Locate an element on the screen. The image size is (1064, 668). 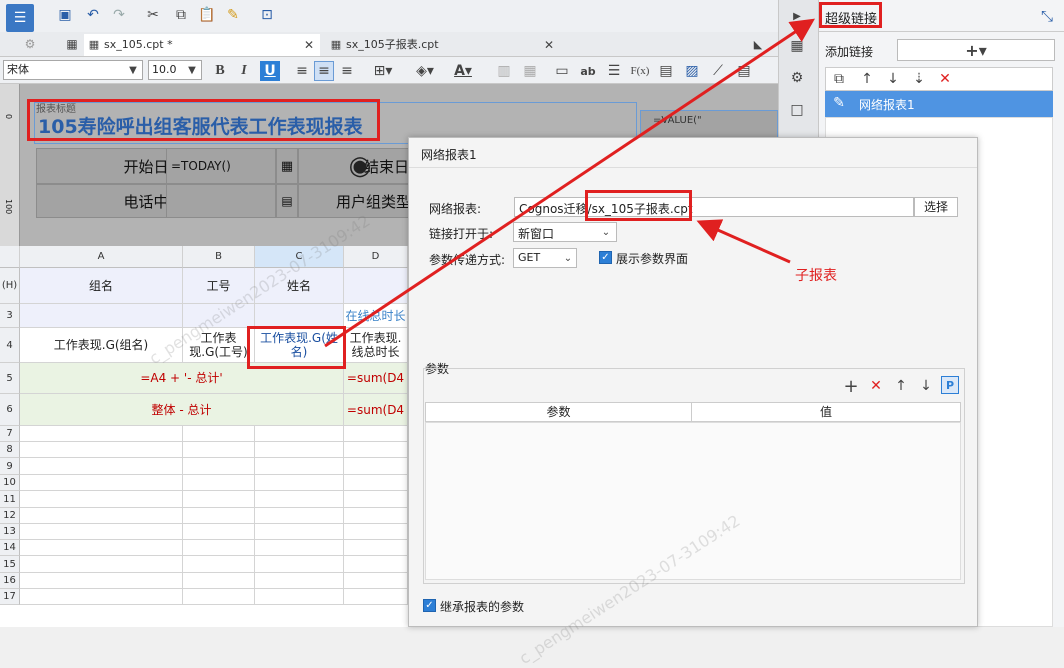
arrow-to-path is located at coordinates (743, 241).